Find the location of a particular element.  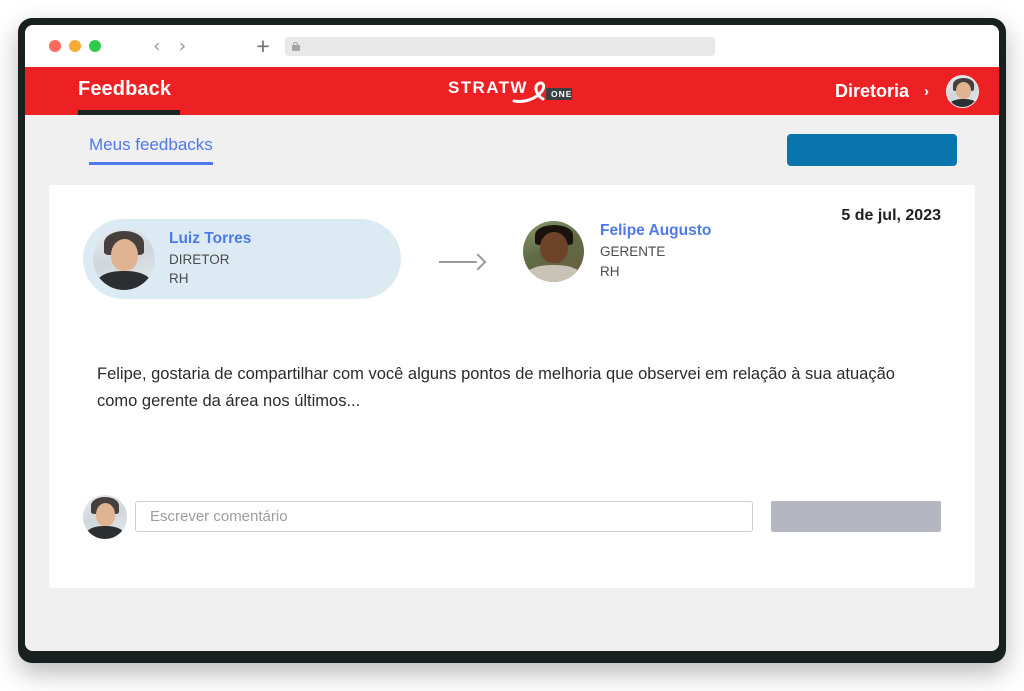

svg-text: ONE is located at coordinates (561, 94).